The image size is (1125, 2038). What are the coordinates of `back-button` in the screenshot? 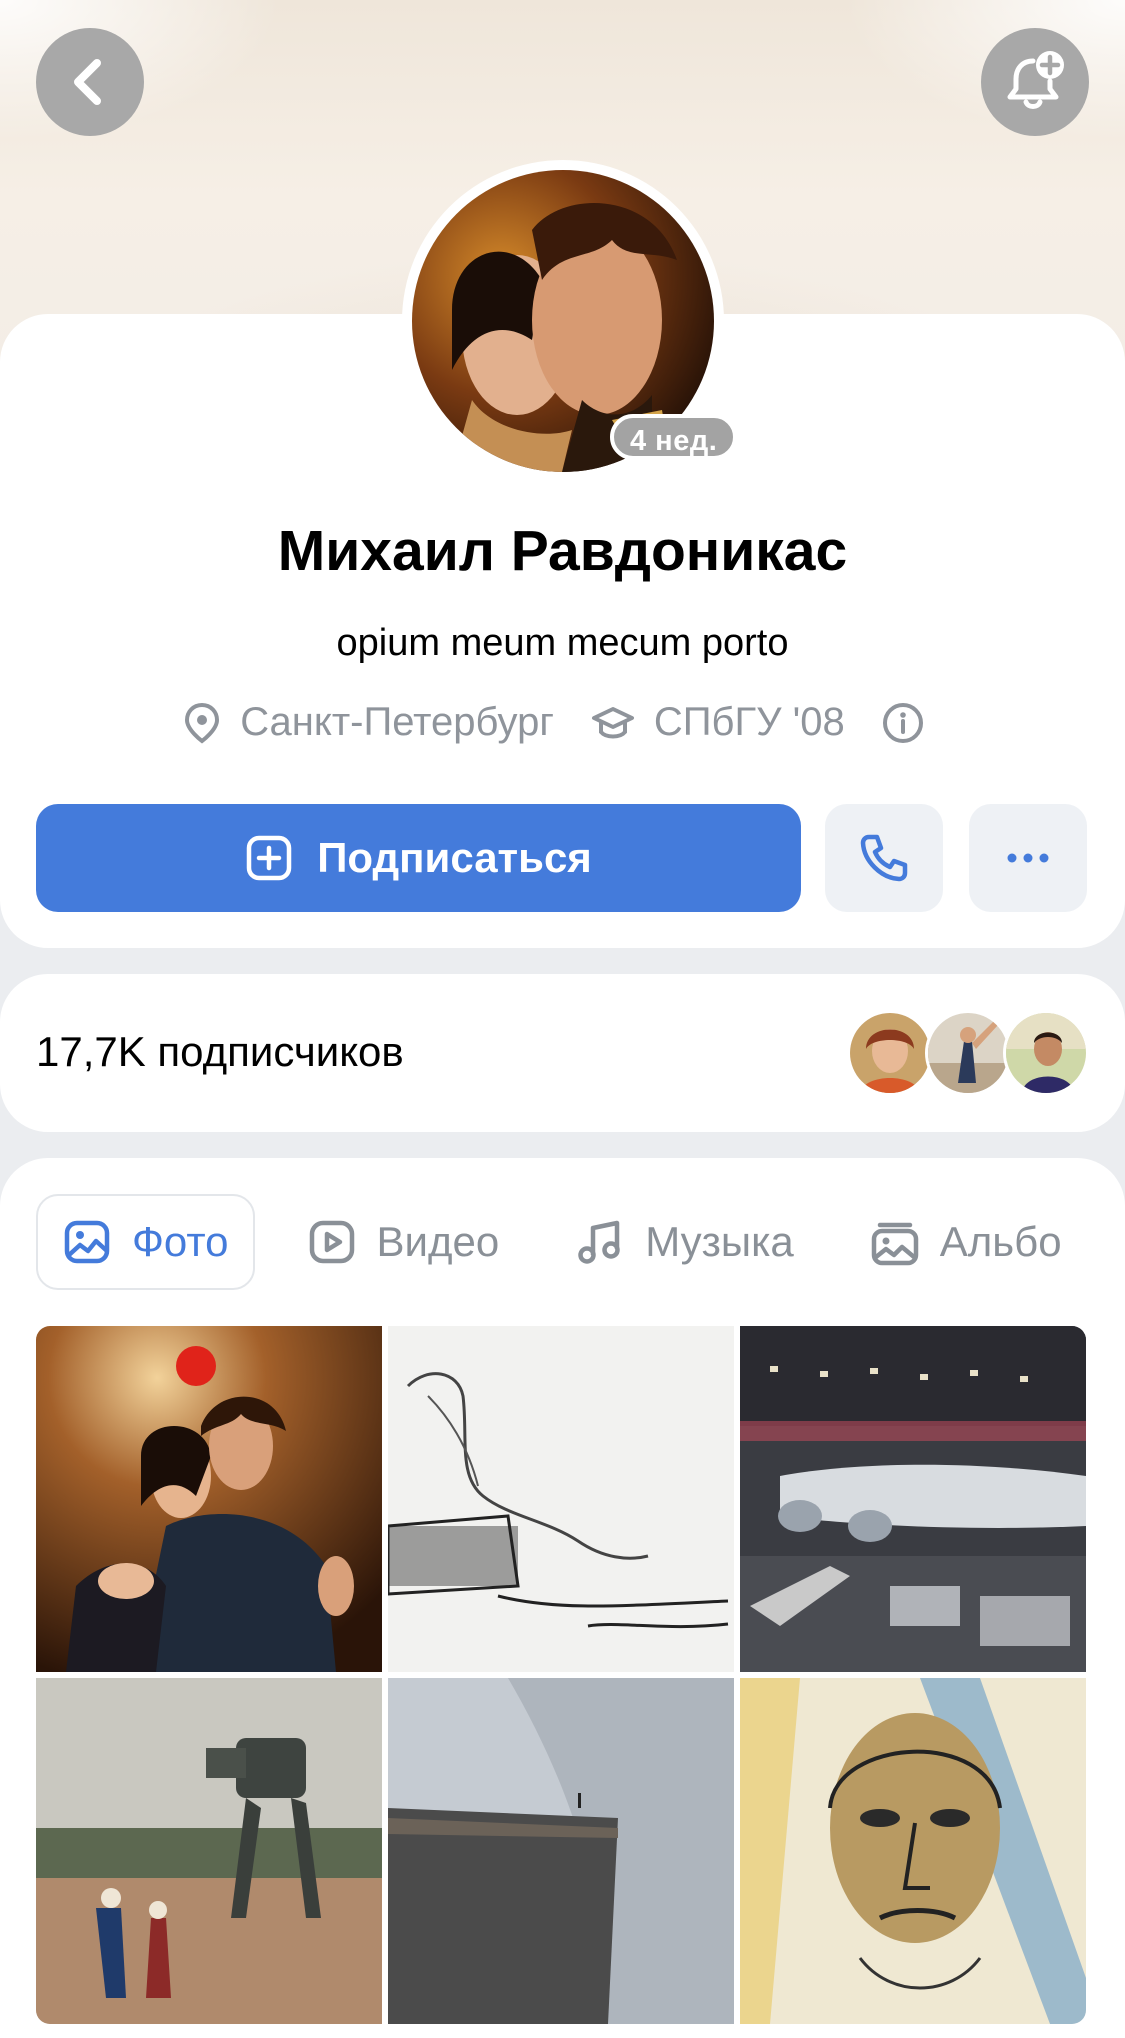 It's located at (90, 82).